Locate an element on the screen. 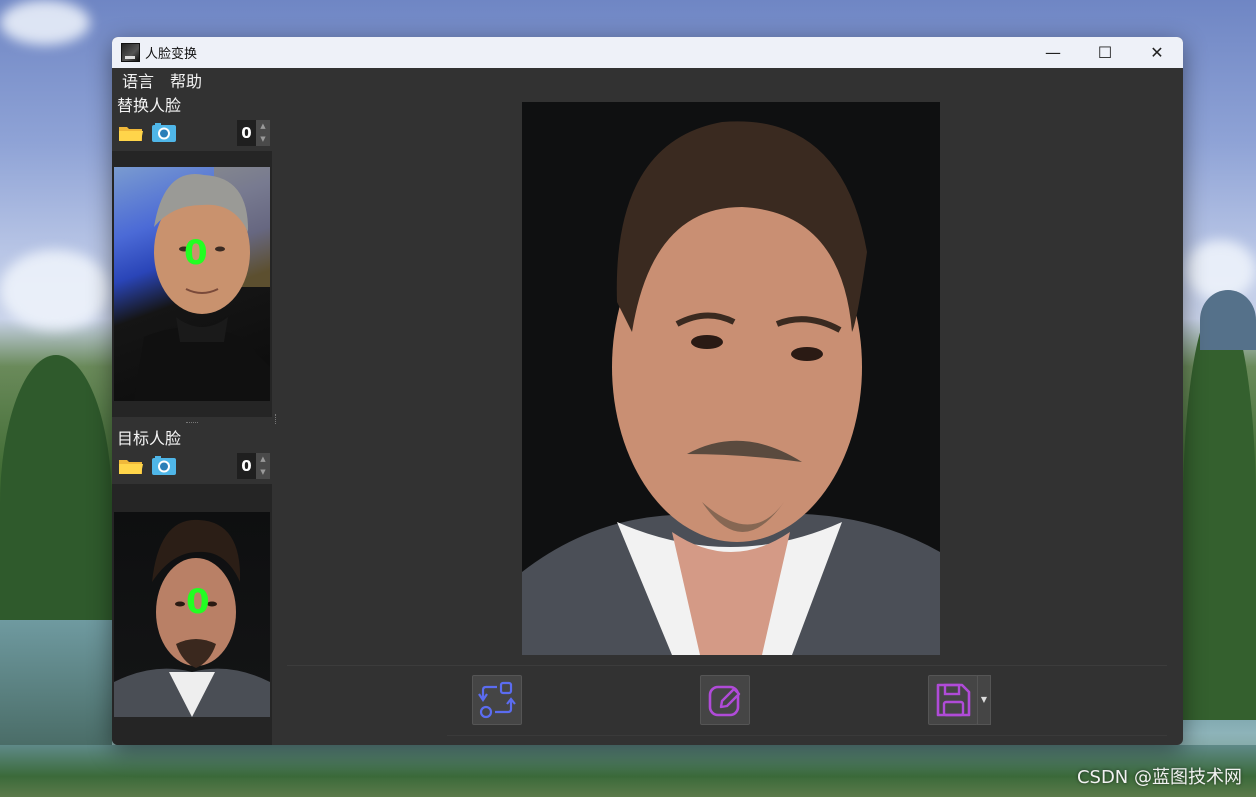 The height and width of the screenshot is (797, 1256). maximize-button: ☐ is located at coordinates (1105, 52).